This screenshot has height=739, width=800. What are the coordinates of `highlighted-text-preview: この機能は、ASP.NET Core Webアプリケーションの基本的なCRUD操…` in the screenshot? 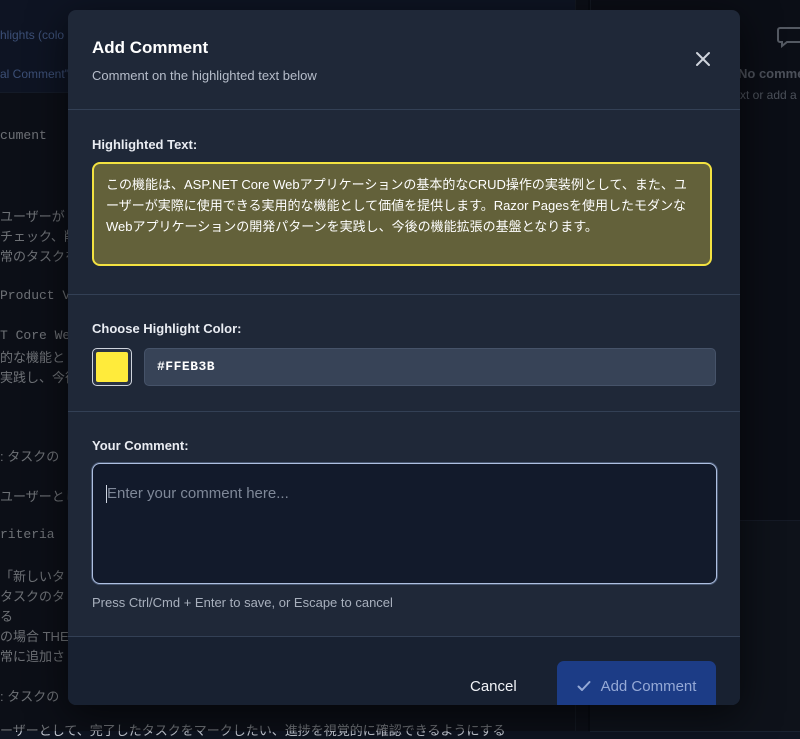 It's located at (402, 214).